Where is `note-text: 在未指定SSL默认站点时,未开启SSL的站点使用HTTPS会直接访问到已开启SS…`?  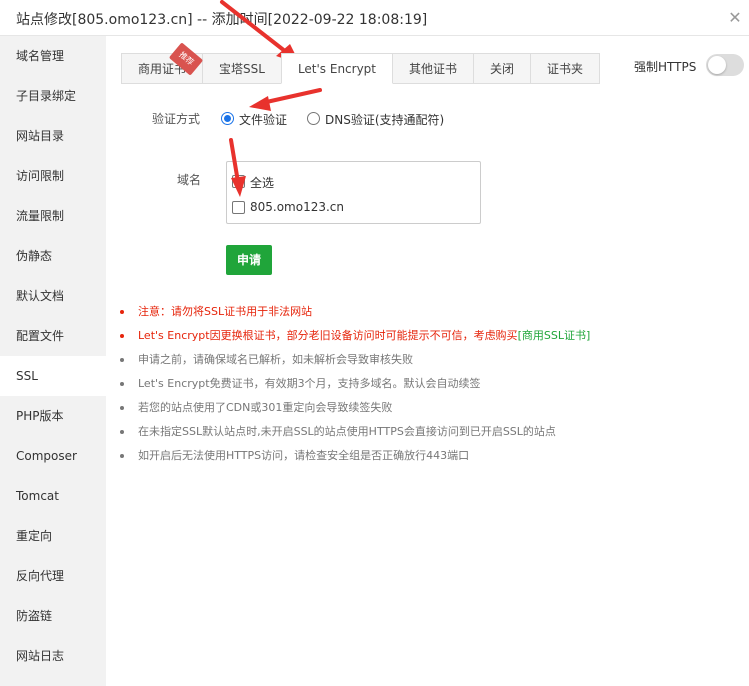 note-text: 在未指定SSL默认站点时,未开启SSL的站点使用HTTPS会直接访问到已开启SS… is located at coordinates (347, 431).